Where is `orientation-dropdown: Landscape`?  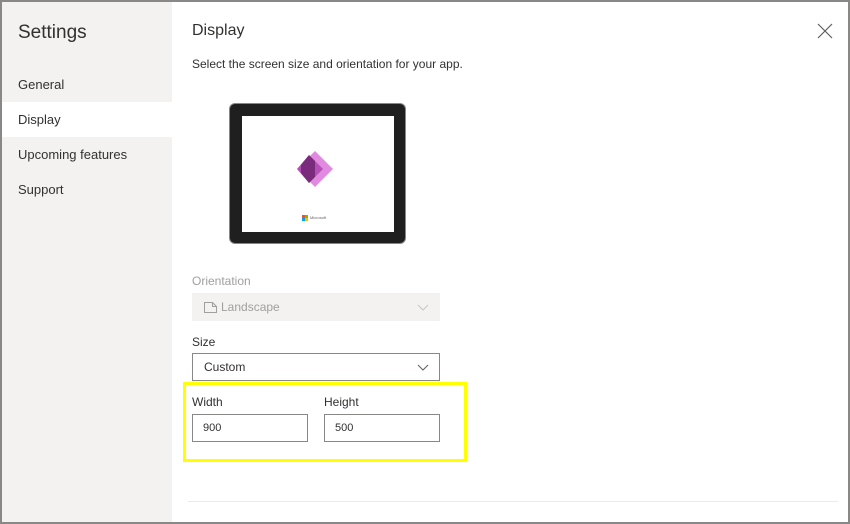 orientation-dropdown: Landscape is located at coordinates (316, 307).